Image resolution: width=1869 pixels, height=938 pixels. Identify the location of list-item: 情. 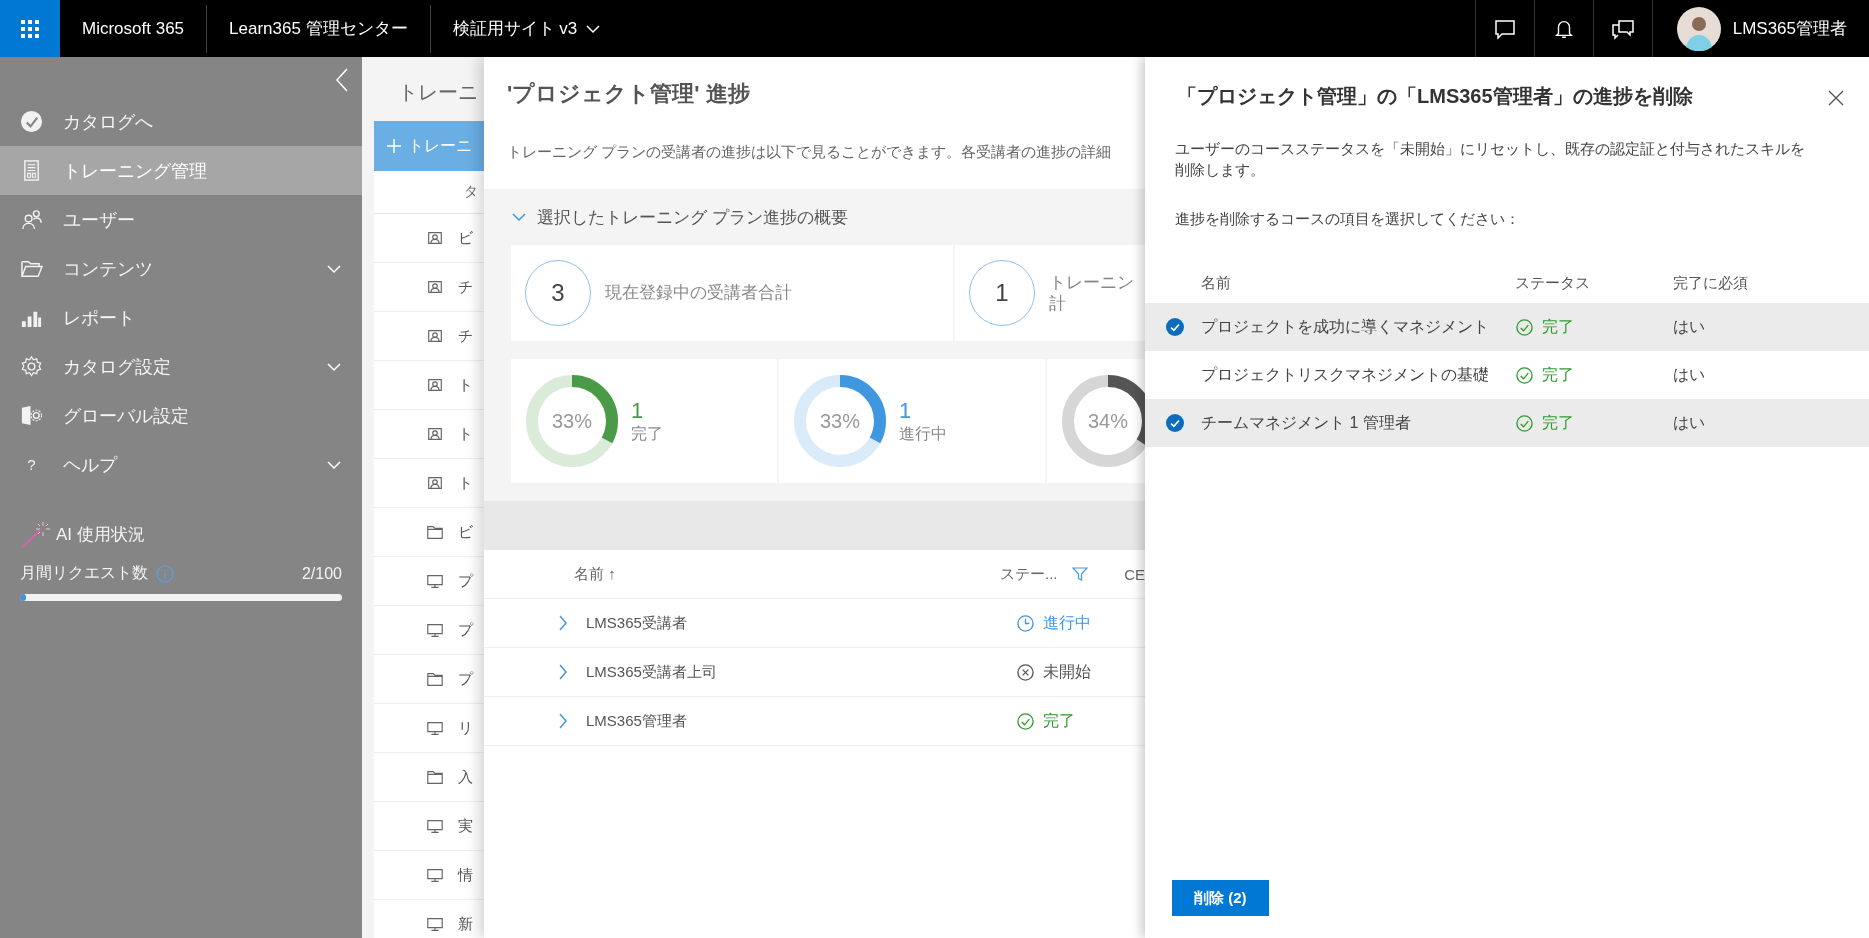
(465, 875).